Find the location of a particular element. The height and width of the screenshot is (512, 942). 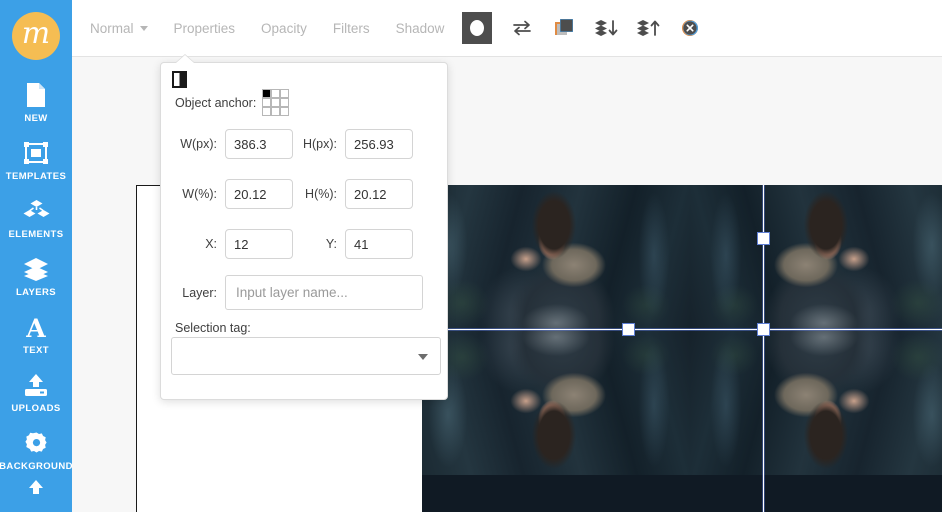

popover-caret-icon is located at coordinates (185, 59).